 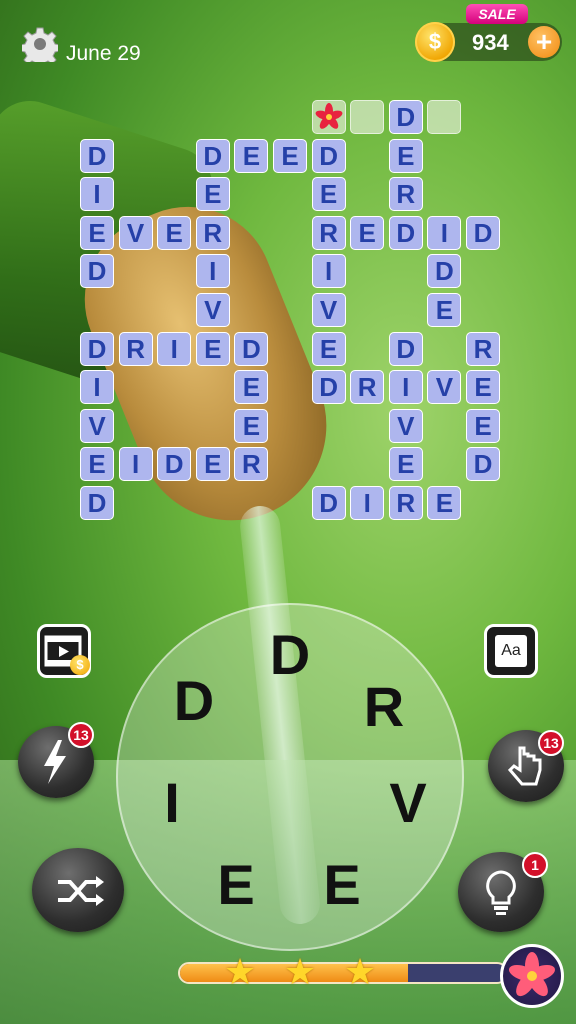 What do you see at coordinates (81, 891) in the screenshot?
I see `shuffle-icon` at bounding box center [81, 891].